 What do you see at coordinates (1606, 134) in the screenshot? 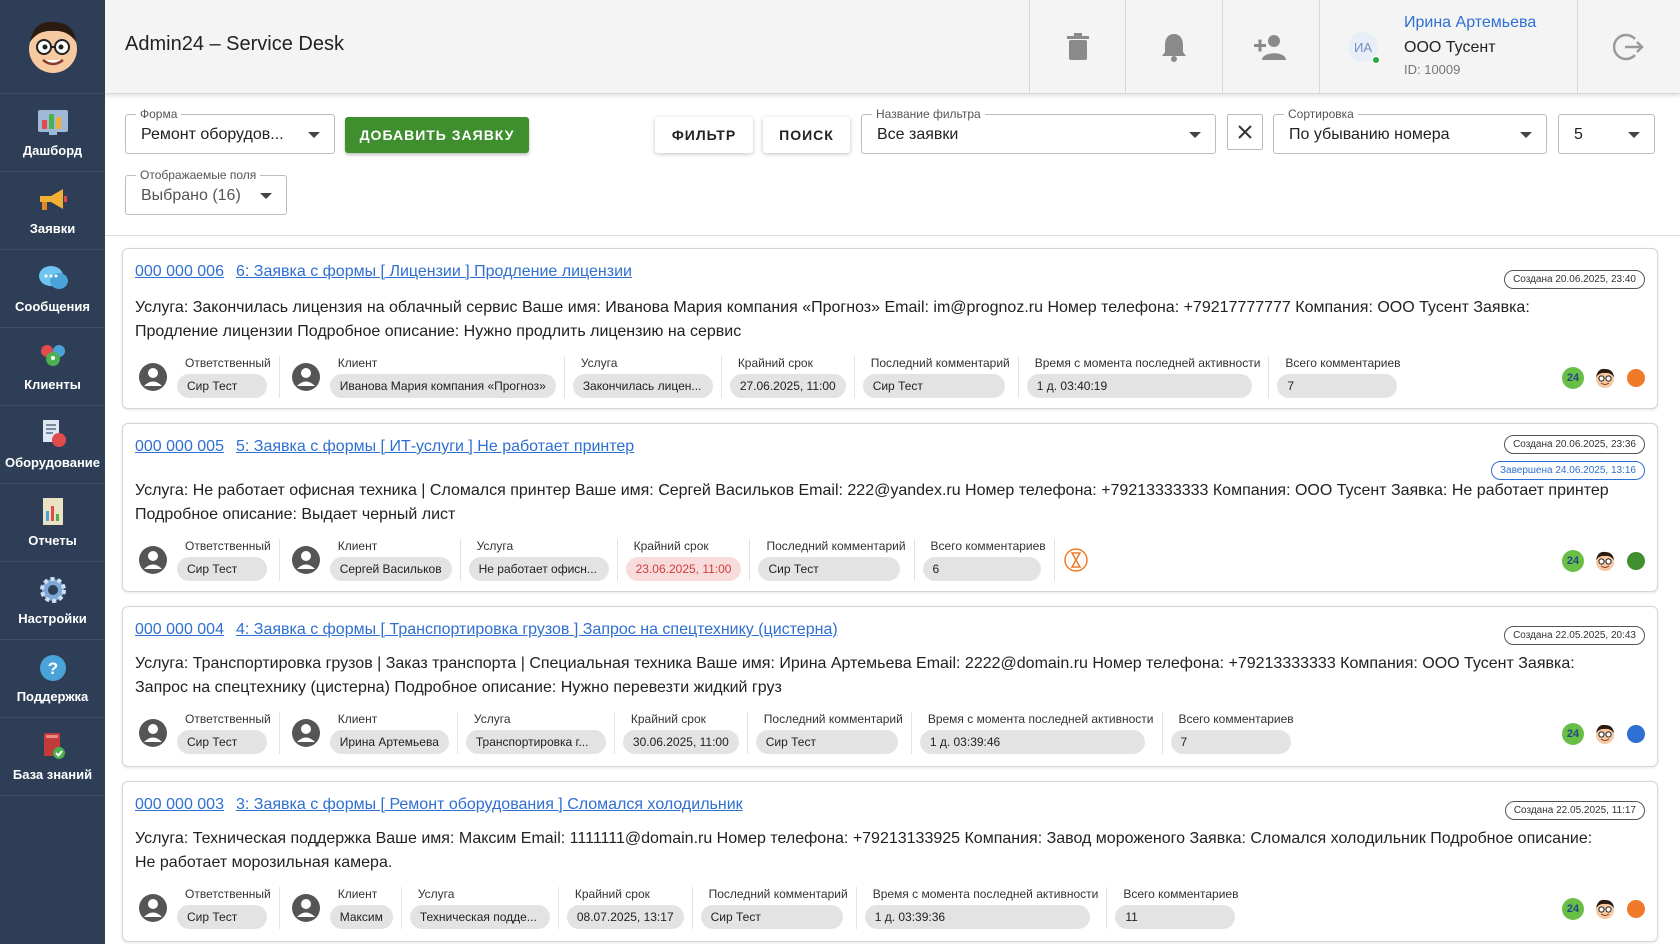
I see `page-size-select: 5` at bounding box center [1606, 134].